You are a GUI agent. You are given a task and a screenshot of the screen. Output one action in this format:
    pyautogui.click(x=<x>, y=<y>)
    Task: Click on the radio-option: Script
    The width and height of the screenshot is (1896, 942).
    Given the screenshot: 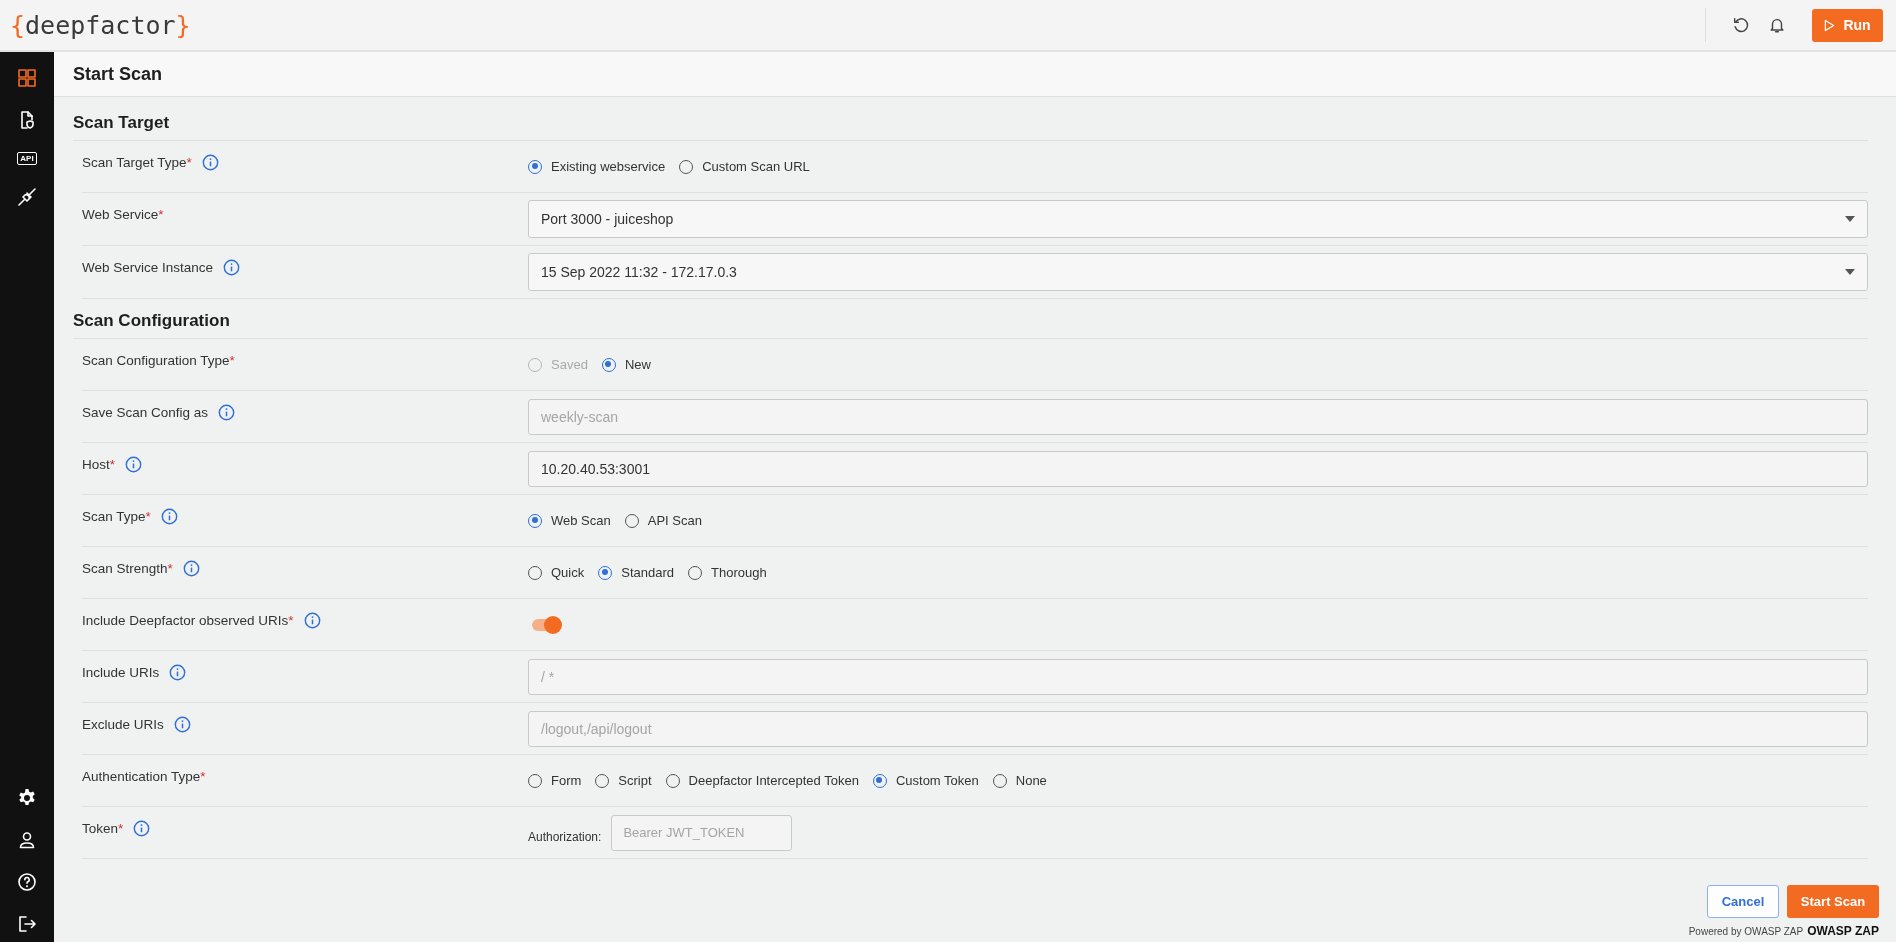 What is the action you would take?
    pyautogui.click(x=623, y=780)
    